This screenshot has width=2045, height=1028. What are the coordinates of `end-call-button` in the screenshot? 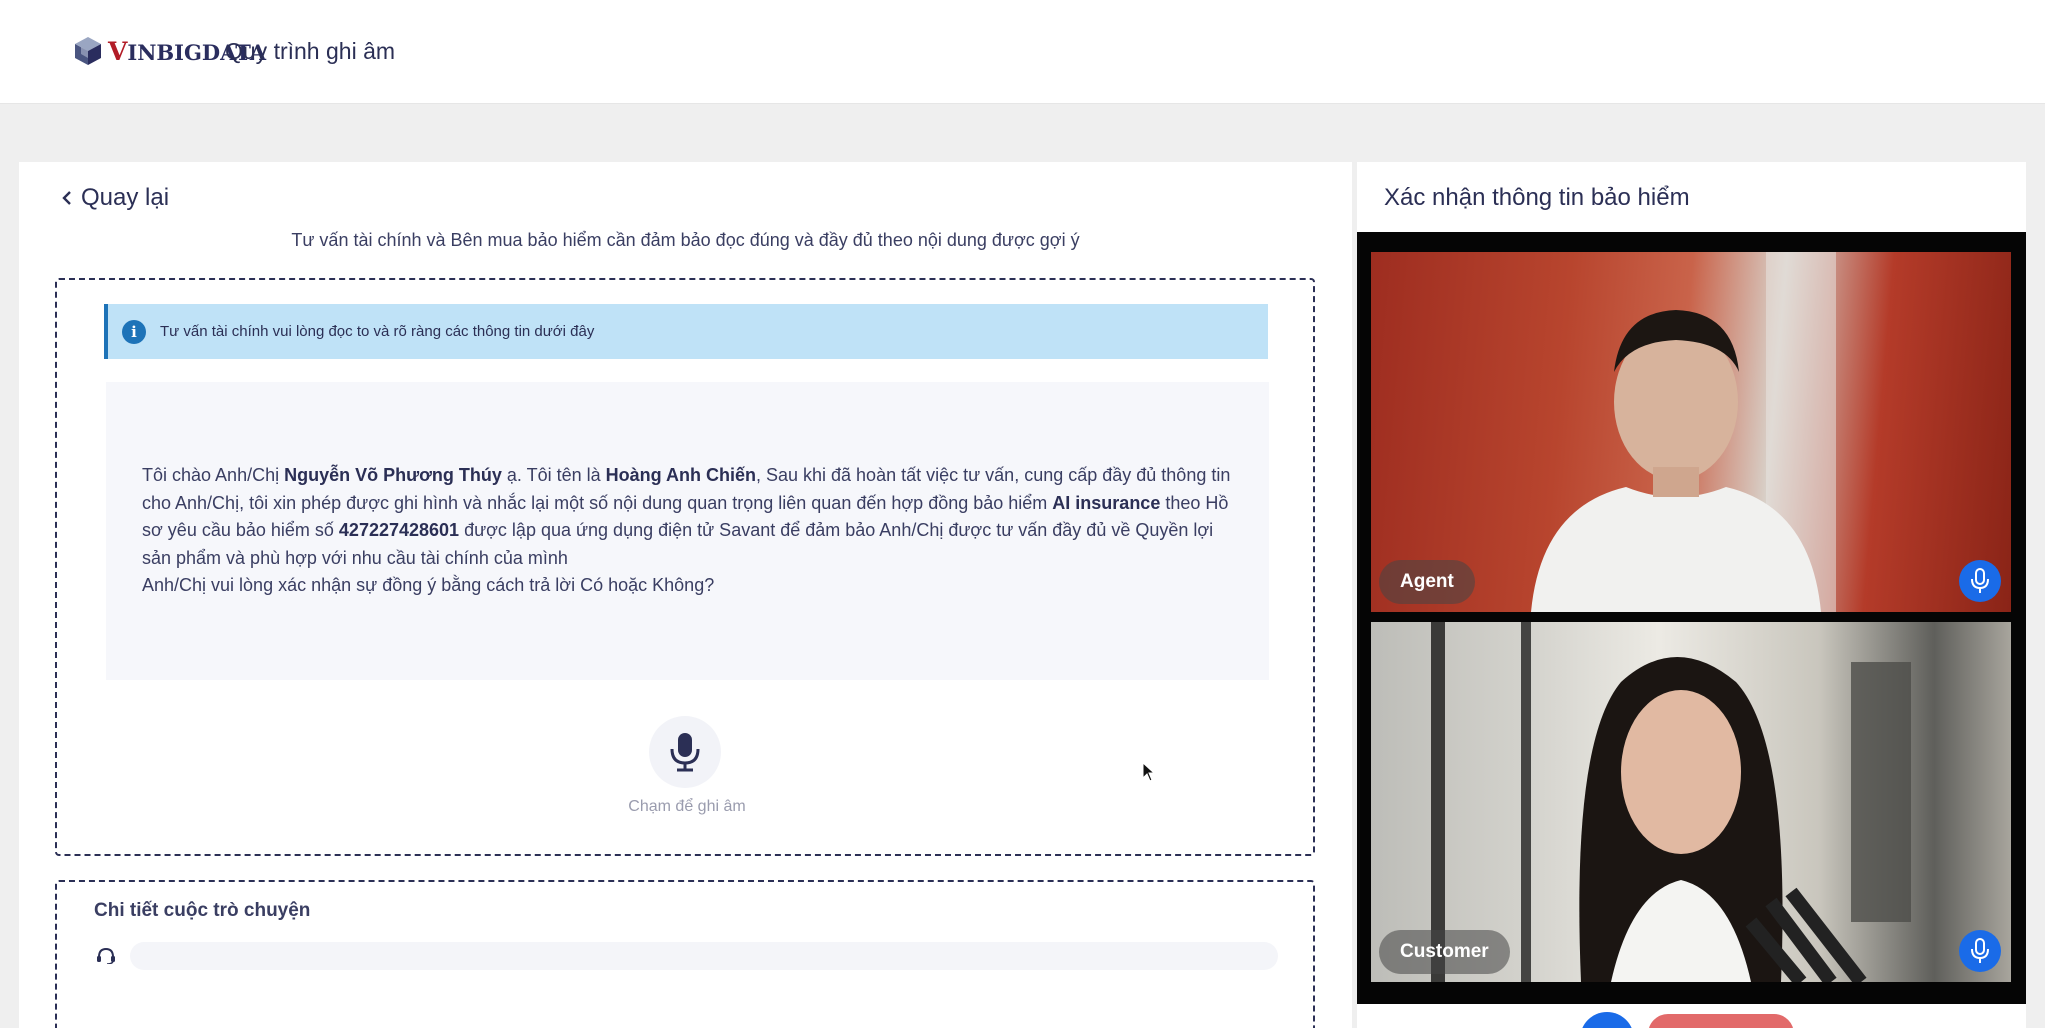 It's located at (1721, 1021).